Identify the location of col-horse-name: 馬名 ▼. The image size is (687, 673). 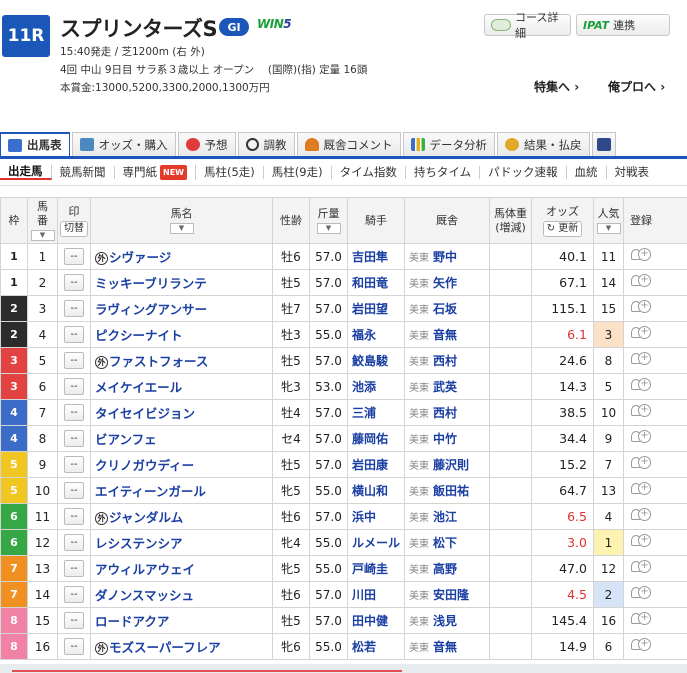
(181, 220).